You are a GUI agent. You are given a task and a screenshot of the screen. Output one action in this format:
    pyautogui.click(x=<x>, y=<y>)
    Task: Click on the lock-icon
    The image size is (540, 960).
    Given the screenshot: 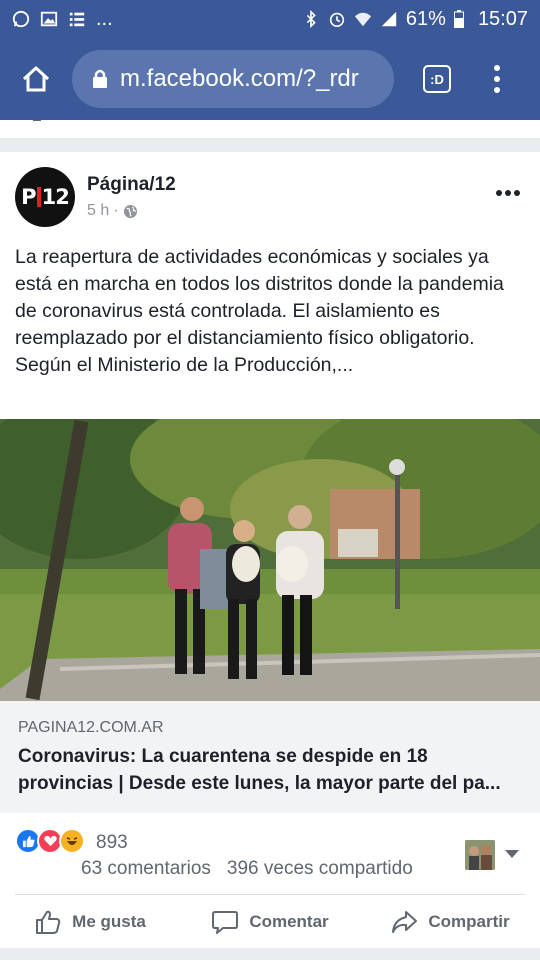 What is the action you would take?
    pyautogui.click(x=100, y=78)
    